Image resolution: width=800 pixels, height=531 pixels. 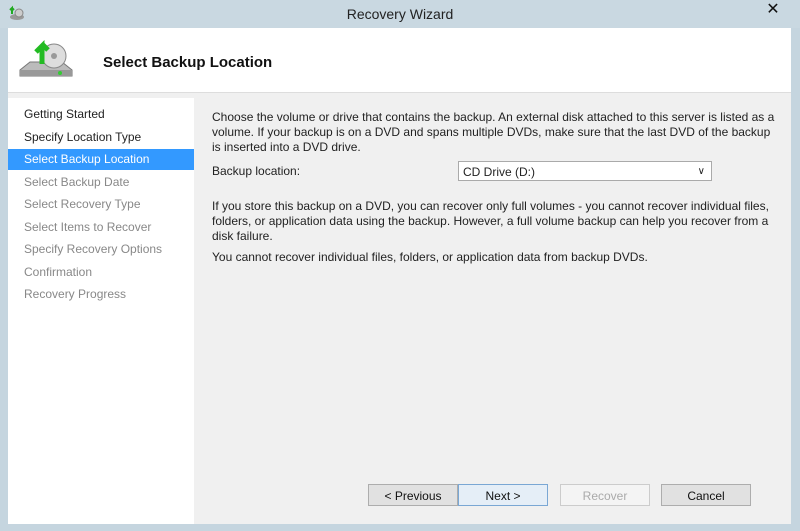 I want to click on next-button: Next >, so click(x=503, y=495).